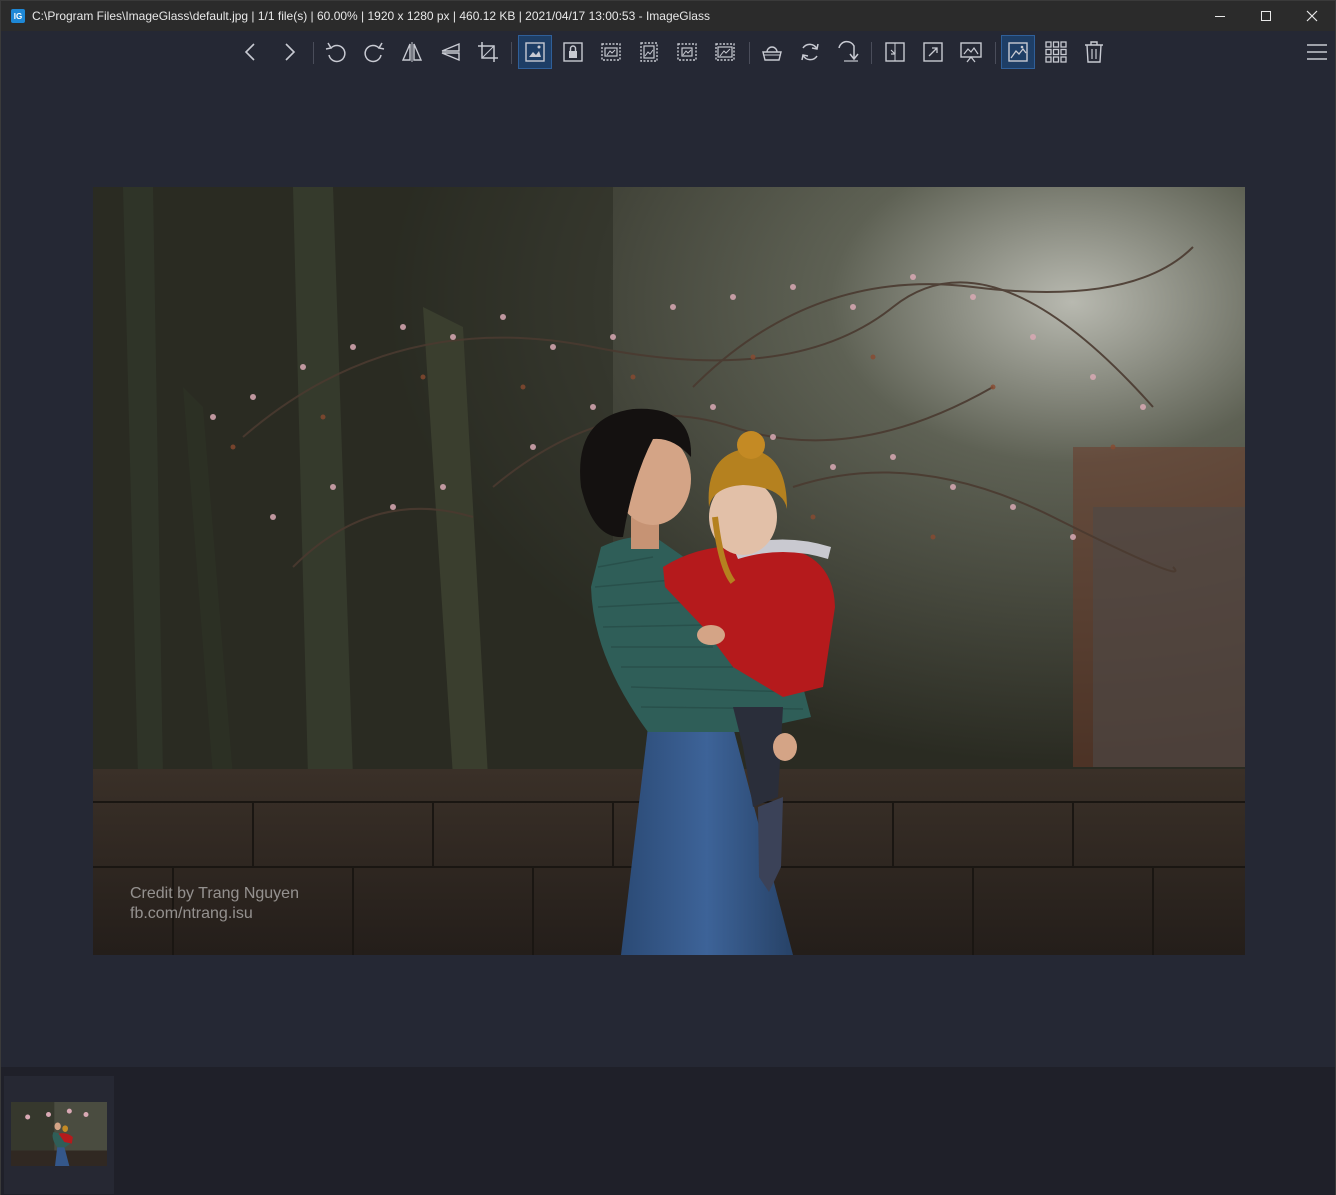 Image resolution: width=1336 pixels, height=1195 pixels. I want to click on window-controls, so click(1266, 16).